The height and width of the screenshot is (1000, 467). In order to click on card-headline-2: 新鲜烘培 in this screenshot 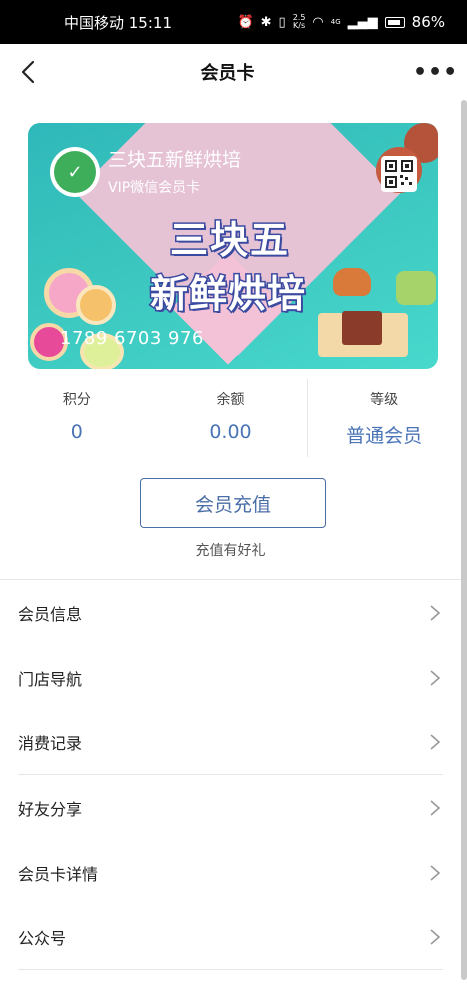, I will do `click(227, 294)`.